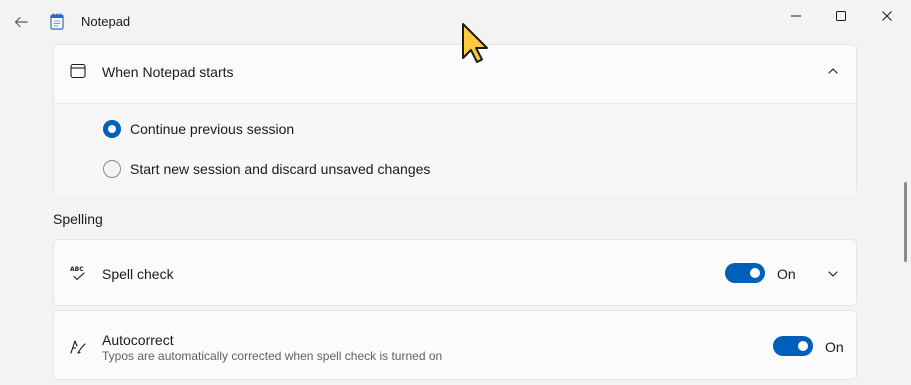 The height and width of the screenshot is (385, 911). I want to click on maximize-icon, so click(841, 16).